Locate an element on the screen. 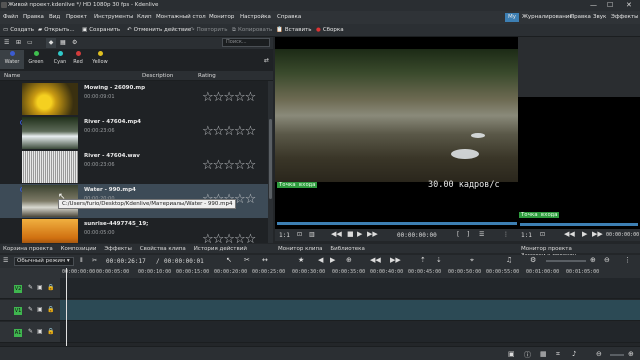  render-button: ● Сборка is located at coordinates (330, 30).